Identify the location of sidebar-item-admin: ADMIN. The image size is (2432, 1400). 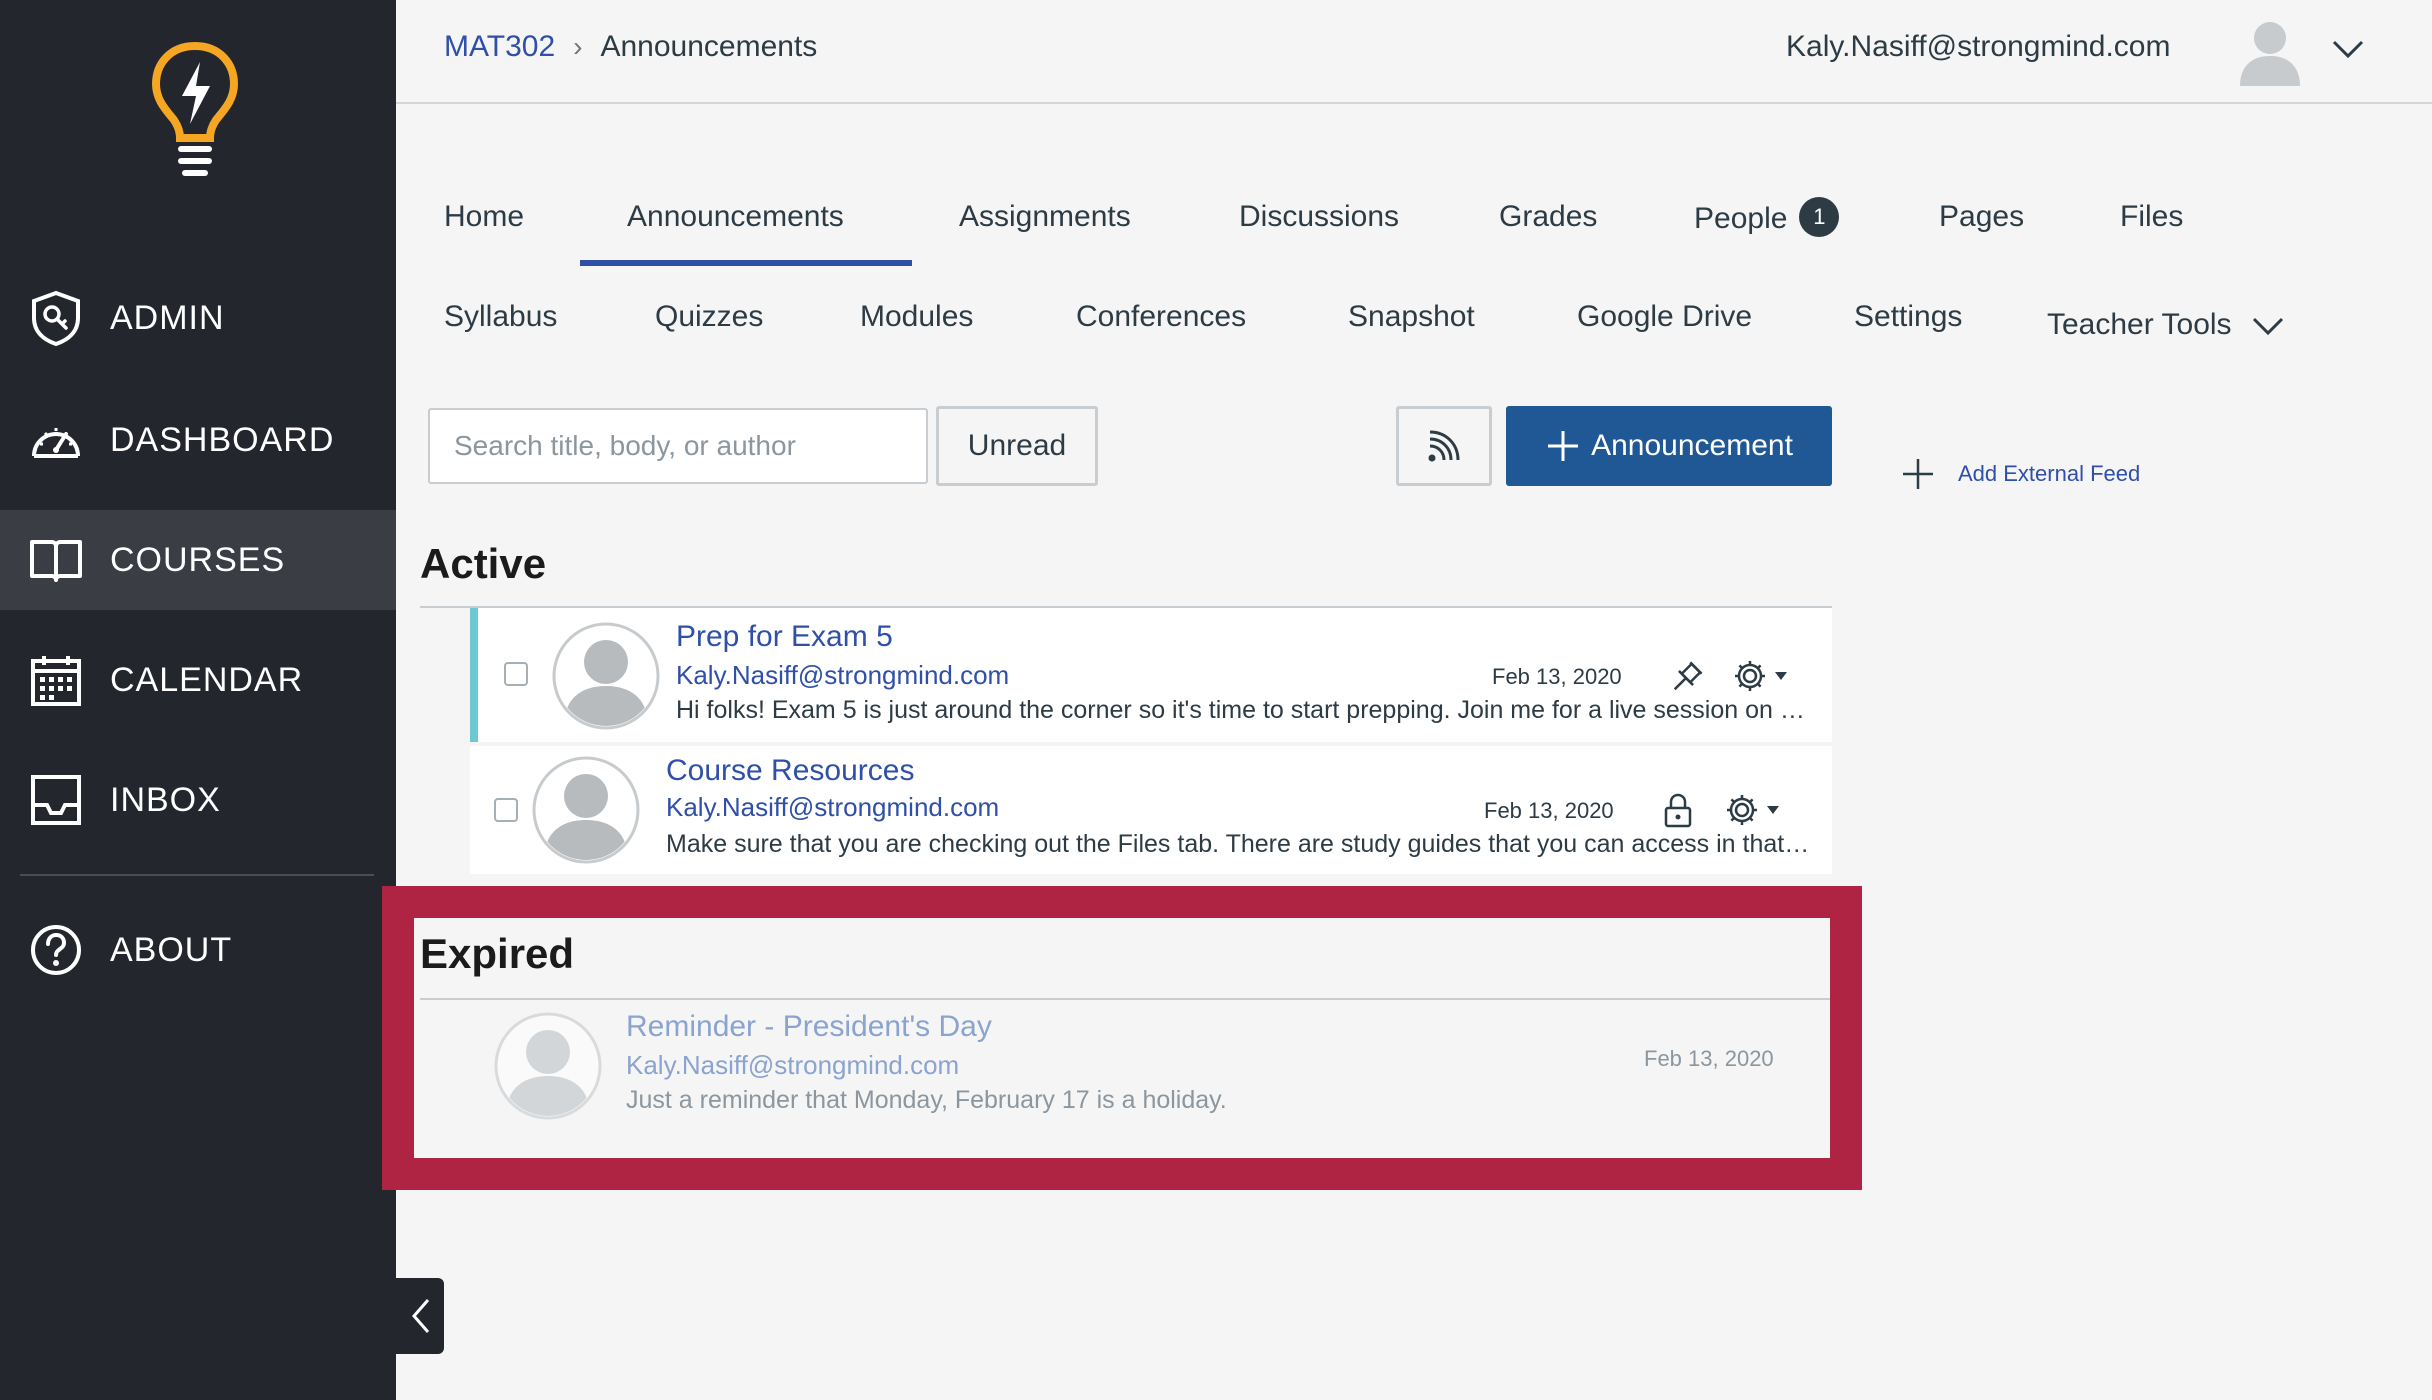
(198, 318).